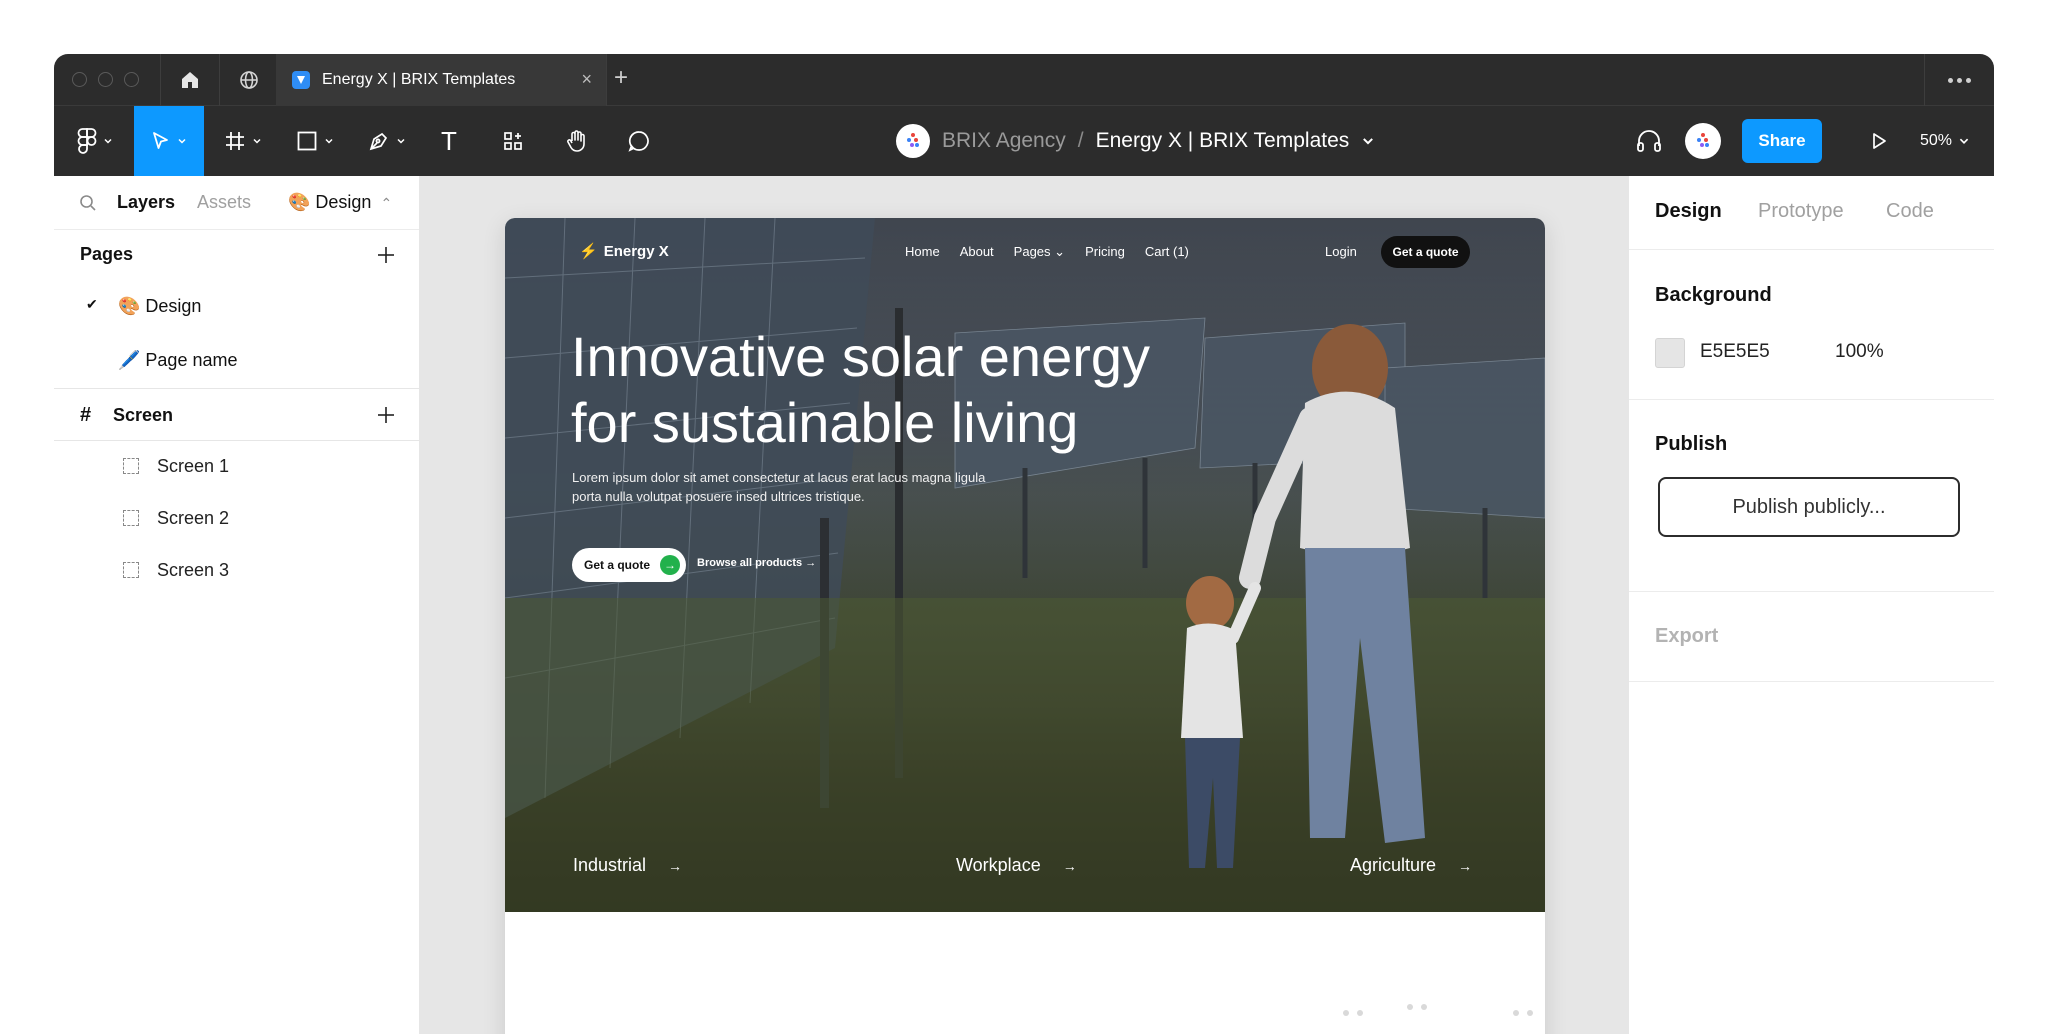 This screenshot has height=1034, width=2048. What do you see at coordinates (1811, 637) in the screenshot?
I see `export-section: Export` at bounding box center [1811, 637].